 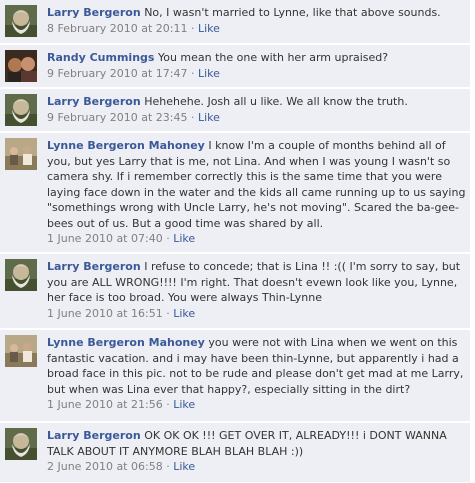 I want to click on randy-avatar-icon, so click(x=21, y=66).